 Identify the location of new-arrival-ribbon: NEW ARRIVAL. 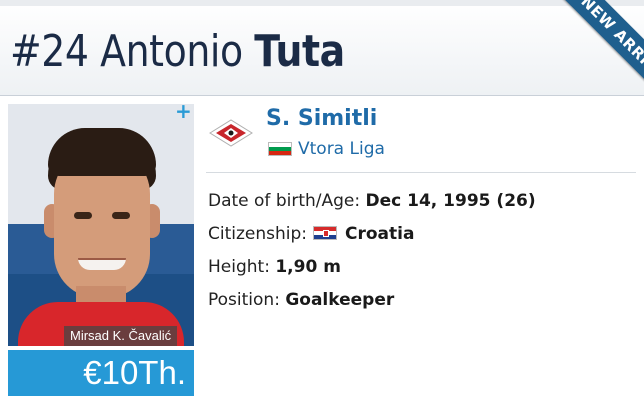
(579, 55).